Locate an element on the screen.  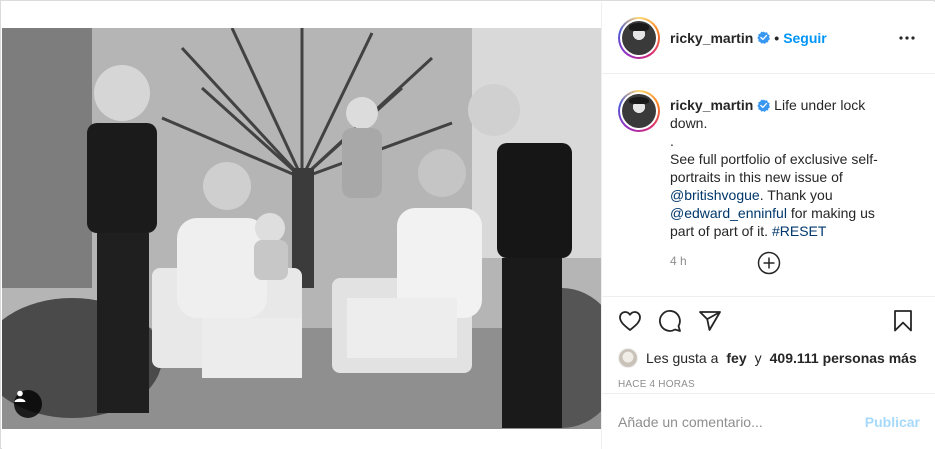
comment-input is located at coordinates (741, 421).